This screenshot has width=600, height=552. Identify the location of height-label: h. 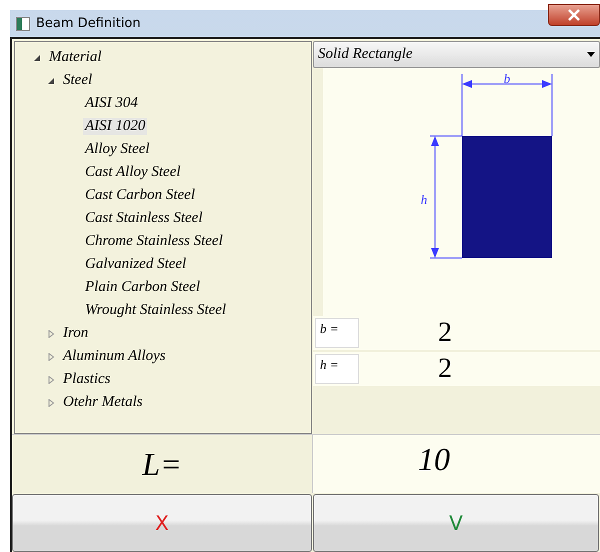
(423, 199).